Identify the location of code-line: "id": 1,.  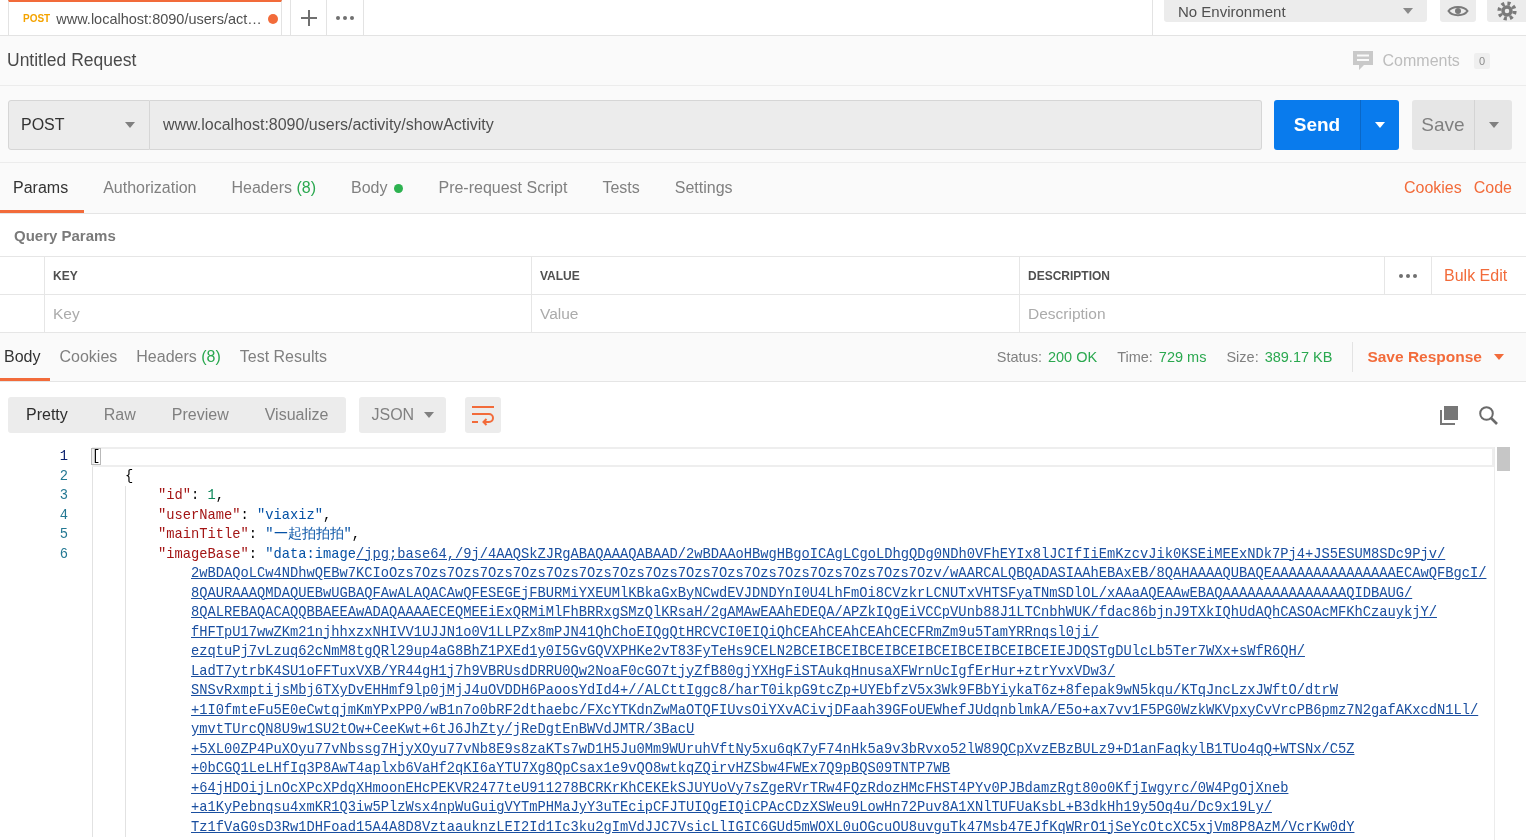
(191, 496).